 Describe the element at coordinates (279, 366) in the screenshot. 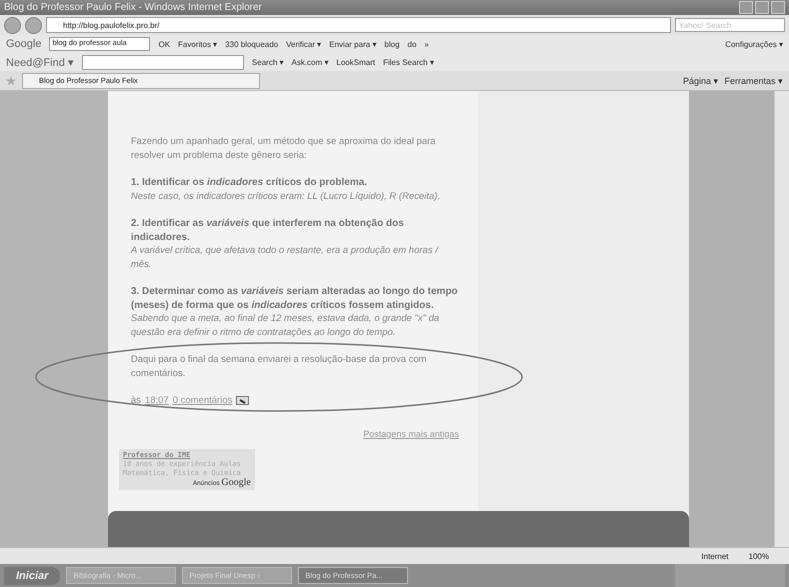

I see `closing-paragraph: Daqui para o final da semana enviarei a resolução-base da prova com comentários.` at that location.